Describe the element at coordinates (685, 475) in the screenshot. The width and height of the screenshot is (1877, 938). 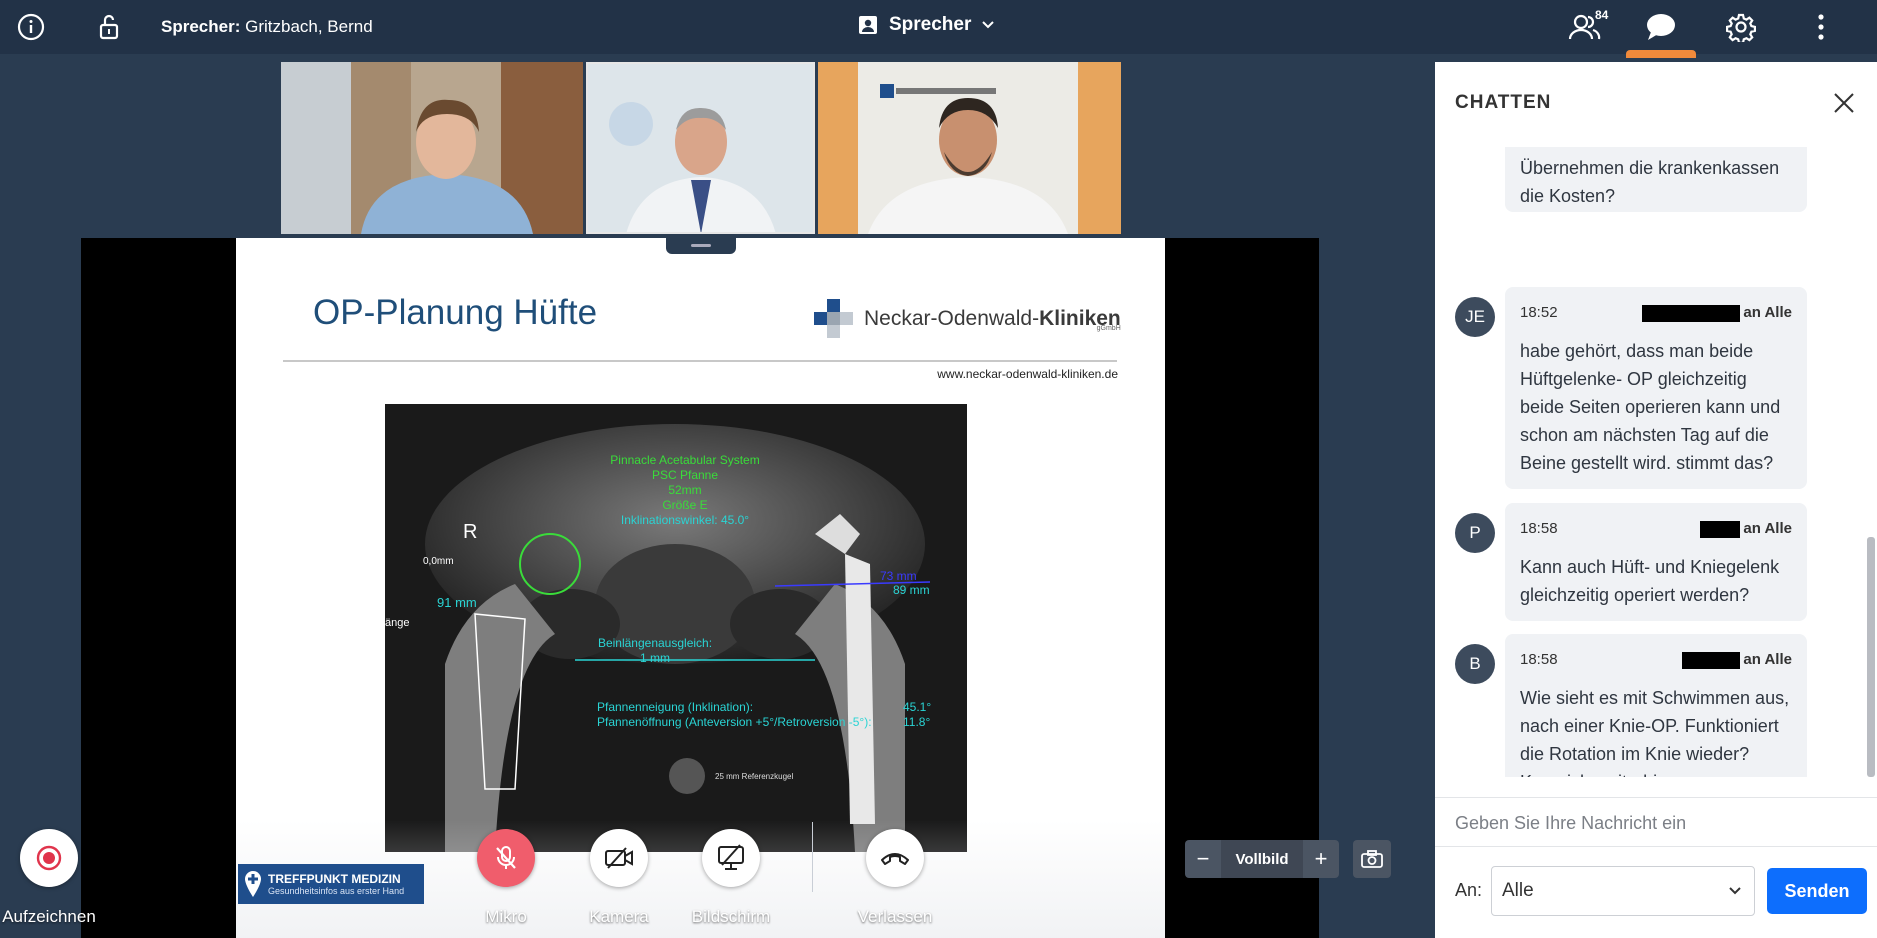
I see `xray-implant-line-2: PSC Pfanne` at that location.